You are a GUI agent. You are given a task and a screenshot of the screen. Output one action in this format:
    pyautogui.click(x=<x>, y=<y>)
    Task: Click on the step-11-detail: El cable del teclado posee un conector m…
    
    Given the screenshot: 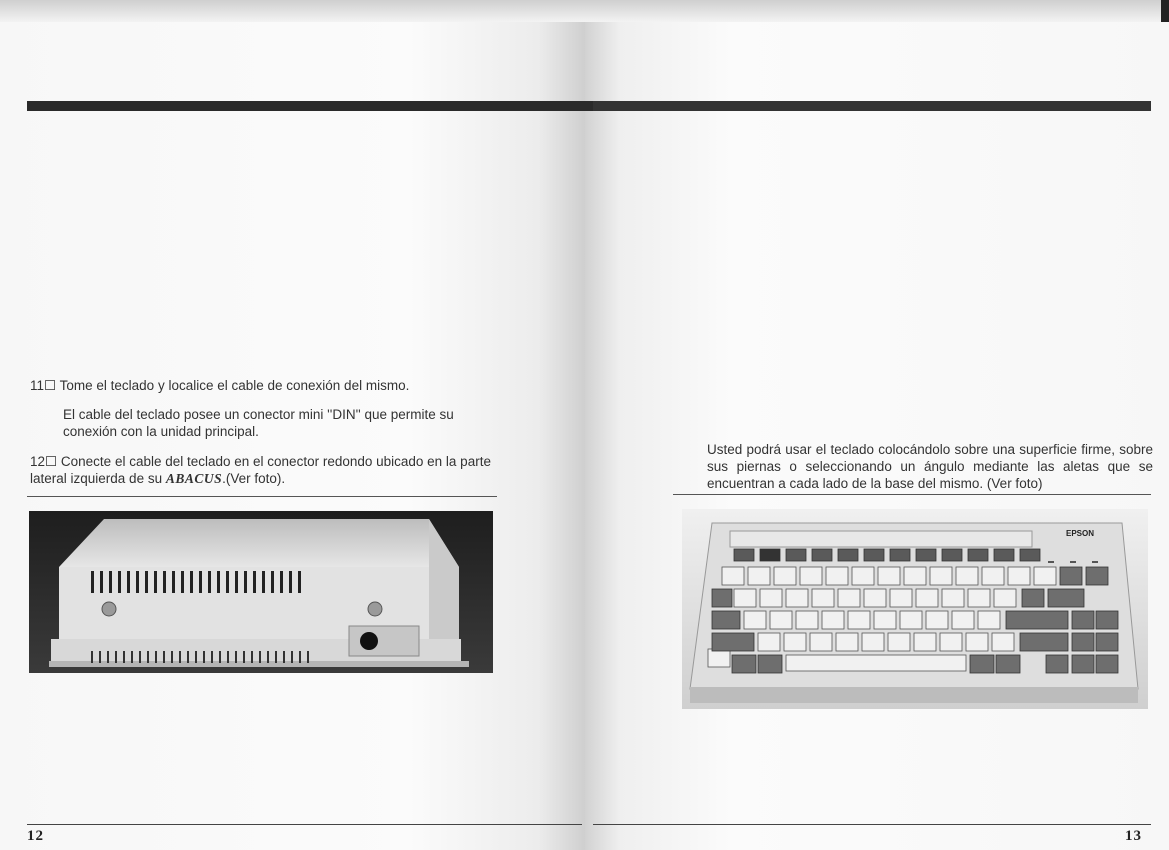 What is the action you would take?
    pyautogui.click(x=258, y=423)
    